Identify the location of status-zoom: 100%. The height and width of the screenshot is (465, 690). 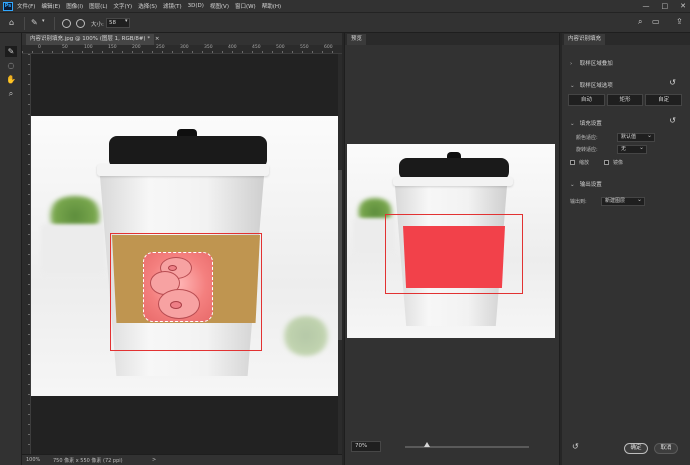
(33, 460).